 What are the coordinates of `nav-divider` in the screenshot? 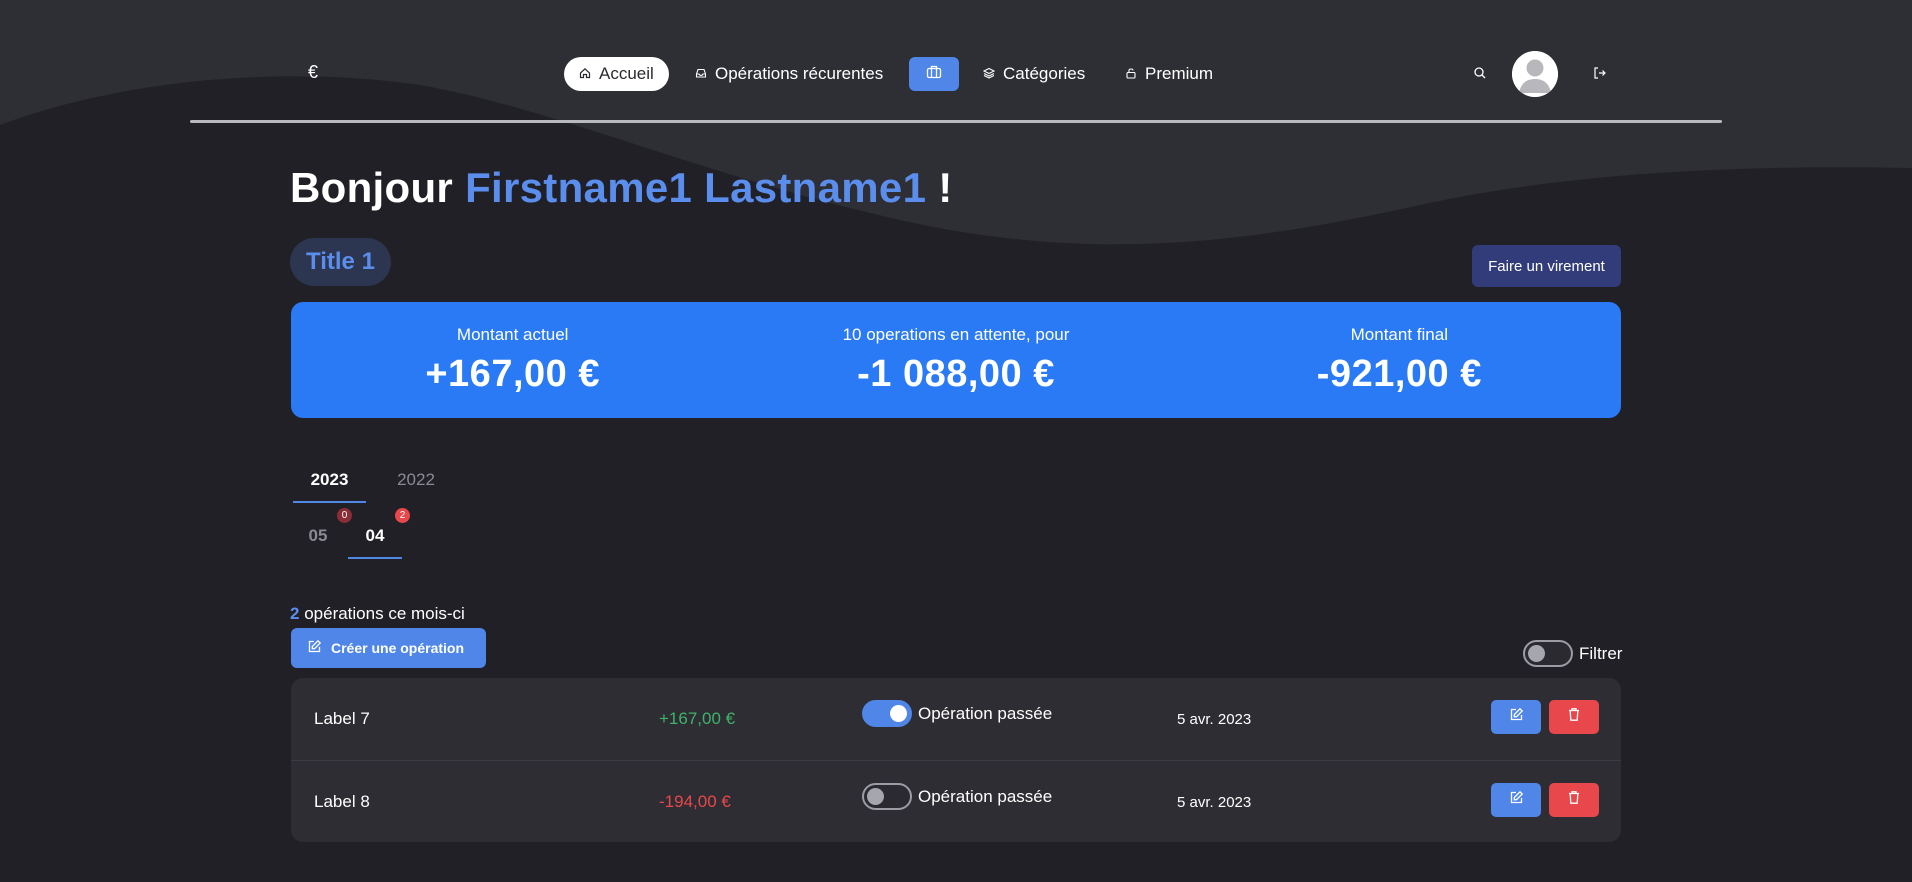 It's located at (956, 121).